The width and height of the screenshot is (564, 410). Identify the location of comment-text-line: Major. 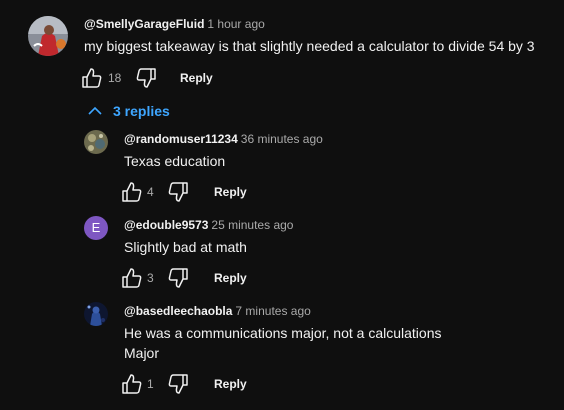
(142, 353).